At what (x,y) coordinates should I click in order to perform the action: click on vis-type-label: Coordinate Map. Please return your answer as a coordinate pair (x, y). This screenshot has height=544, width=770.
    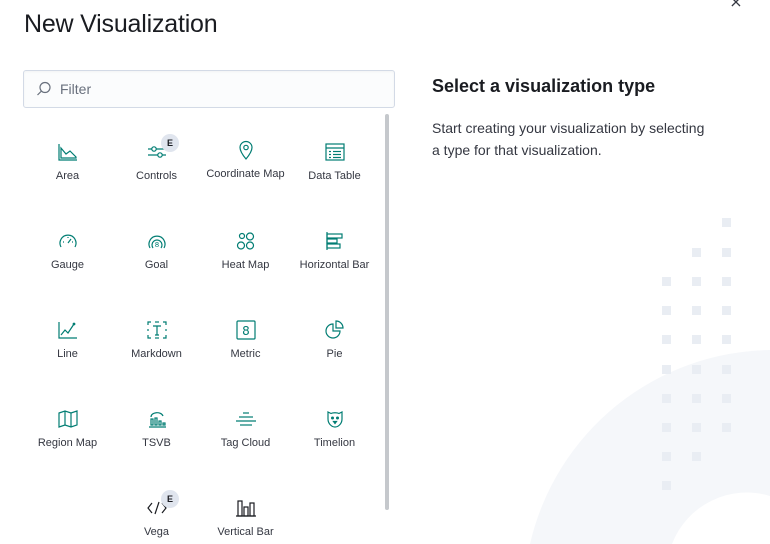
    Looking at the image, I should click on (245, 174).